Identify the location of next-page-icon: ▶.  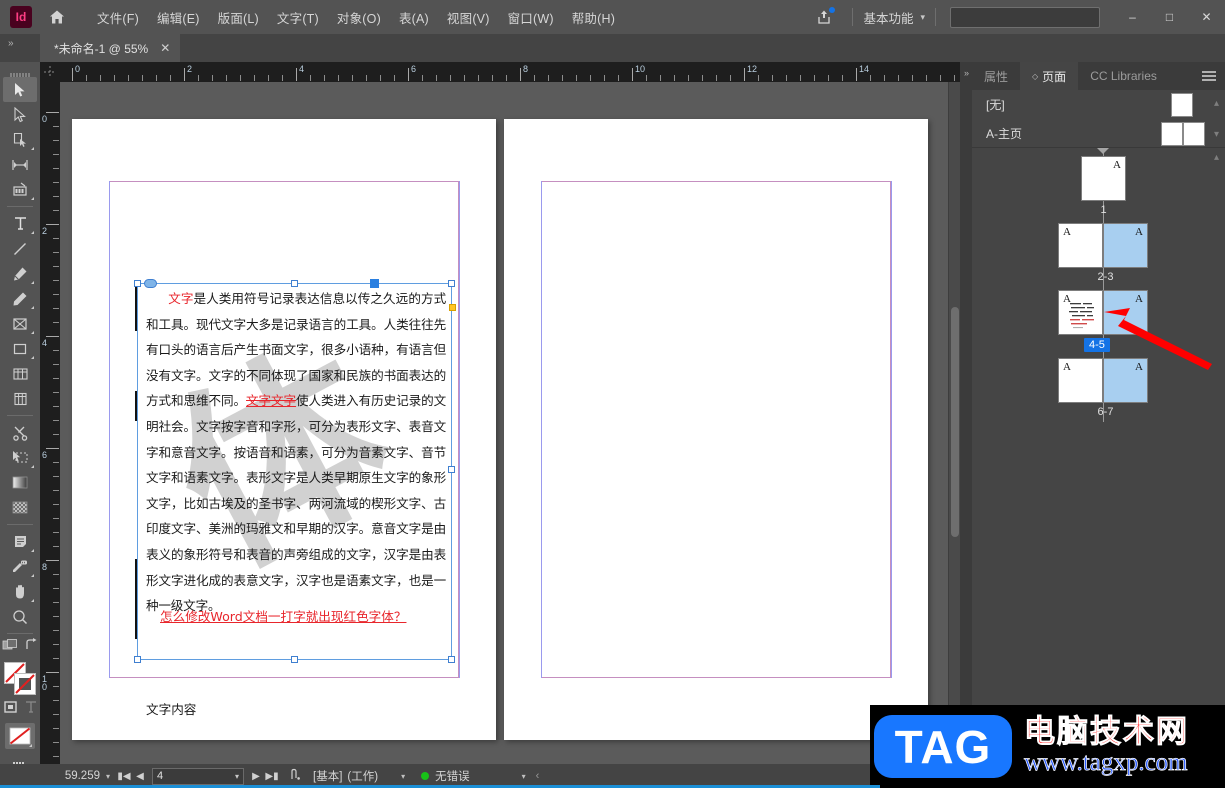
(256, 776).